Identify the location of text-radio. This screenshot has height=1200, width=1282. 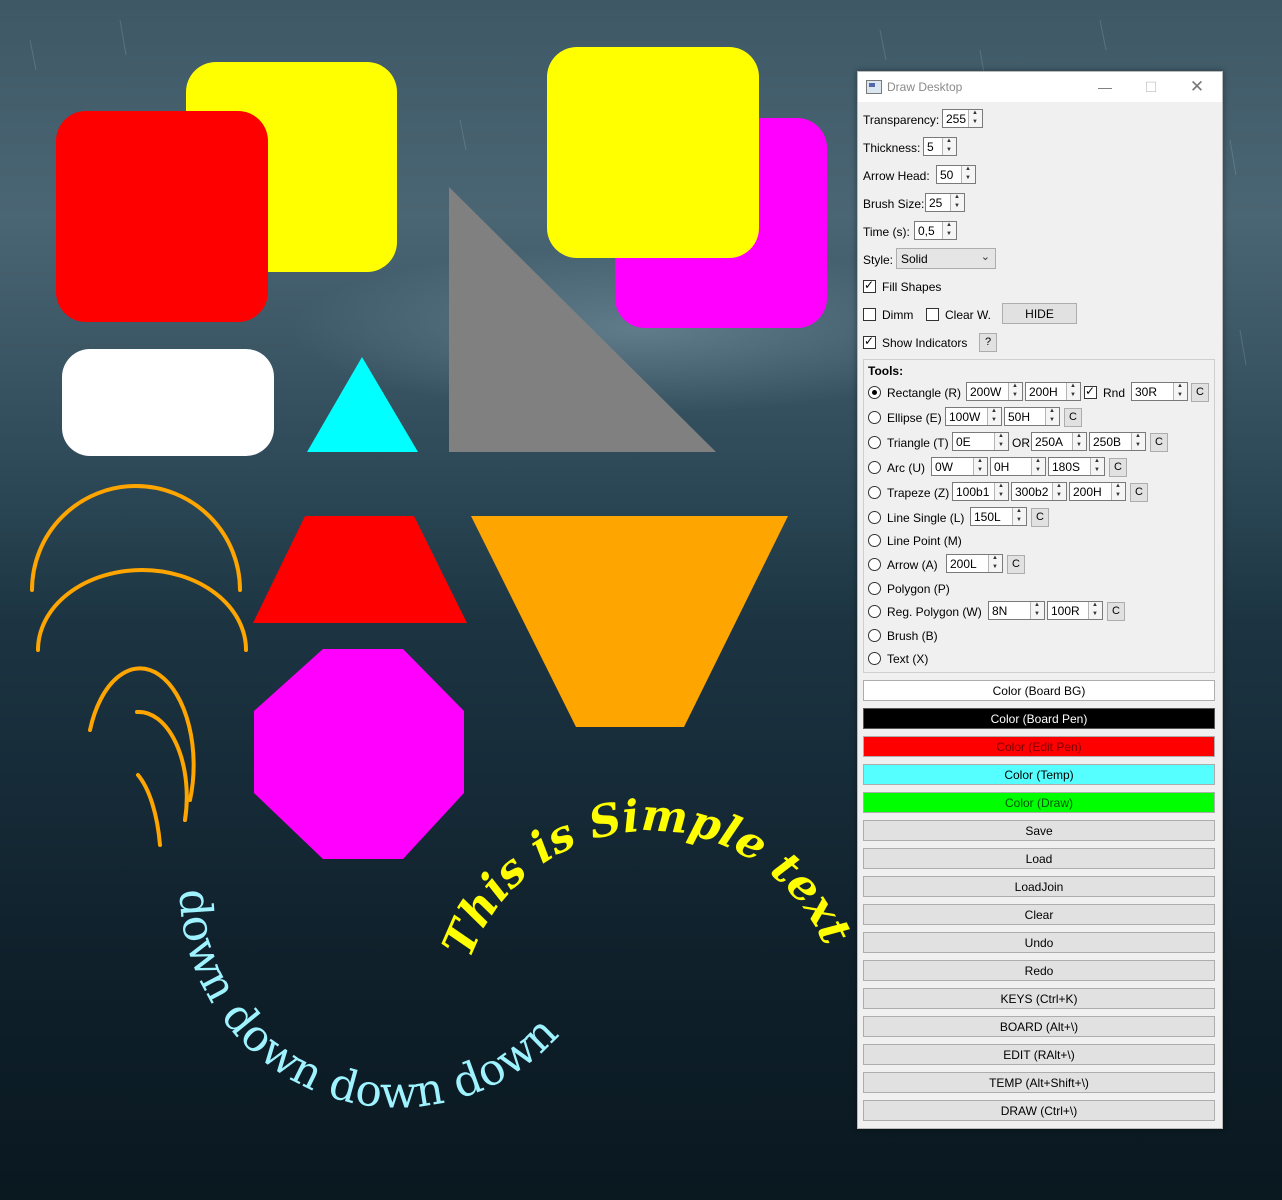
(874, 658).